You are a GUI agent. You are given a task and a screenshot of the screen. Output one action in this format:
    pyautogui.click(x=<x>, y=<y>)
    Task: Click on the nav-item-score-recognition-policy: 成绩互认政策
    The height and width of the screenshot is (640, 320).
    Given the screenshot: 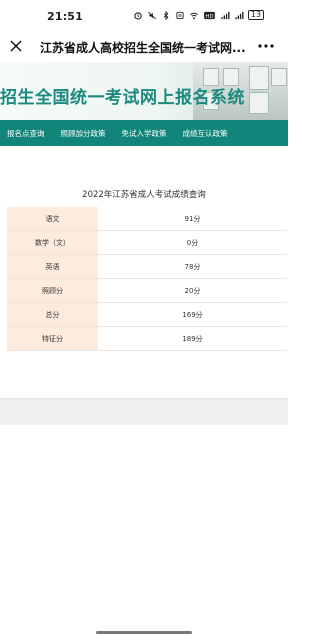 What is the action you would take?
    pyautogui.click(x=205, y=133)
    